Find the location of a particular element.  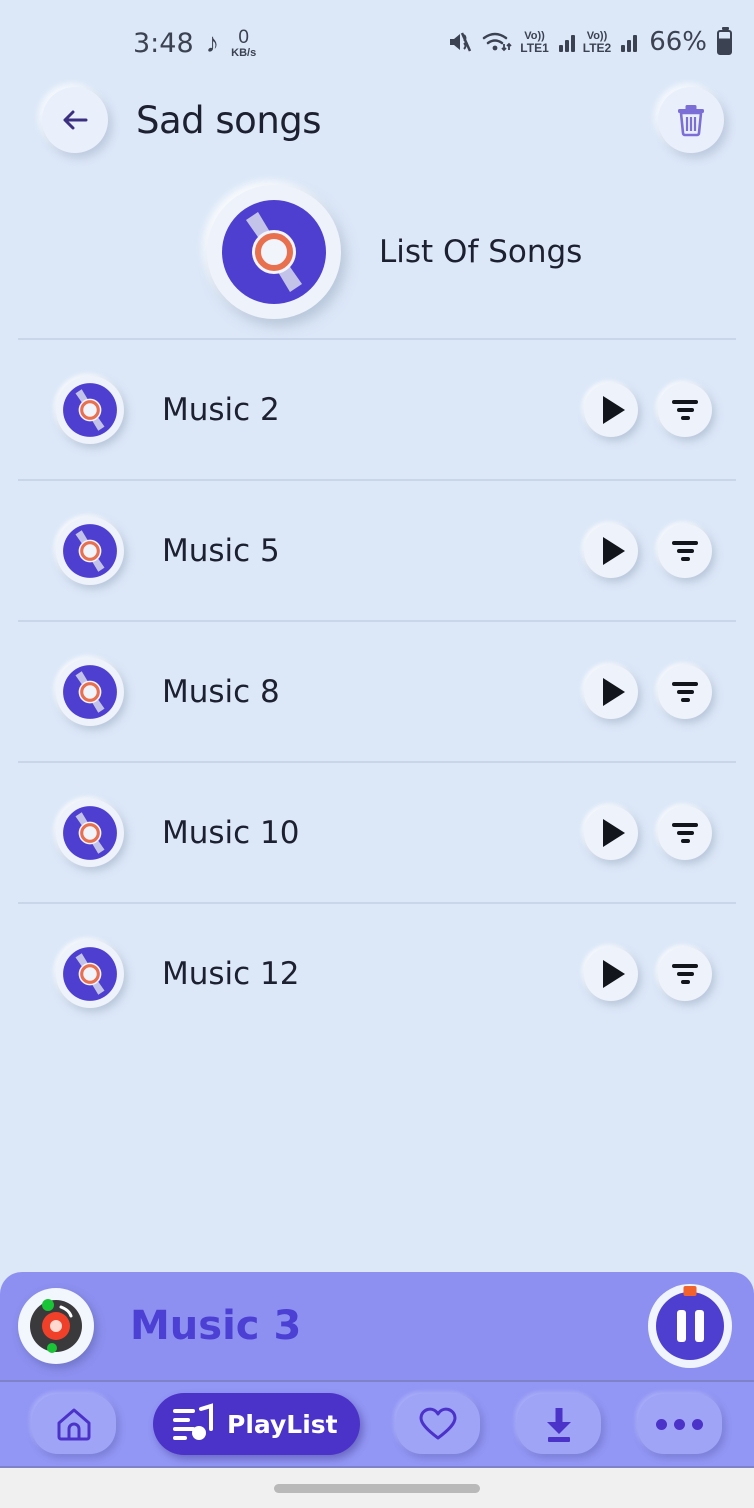

song-title: Music 2 is located at coordinates (221, 409).